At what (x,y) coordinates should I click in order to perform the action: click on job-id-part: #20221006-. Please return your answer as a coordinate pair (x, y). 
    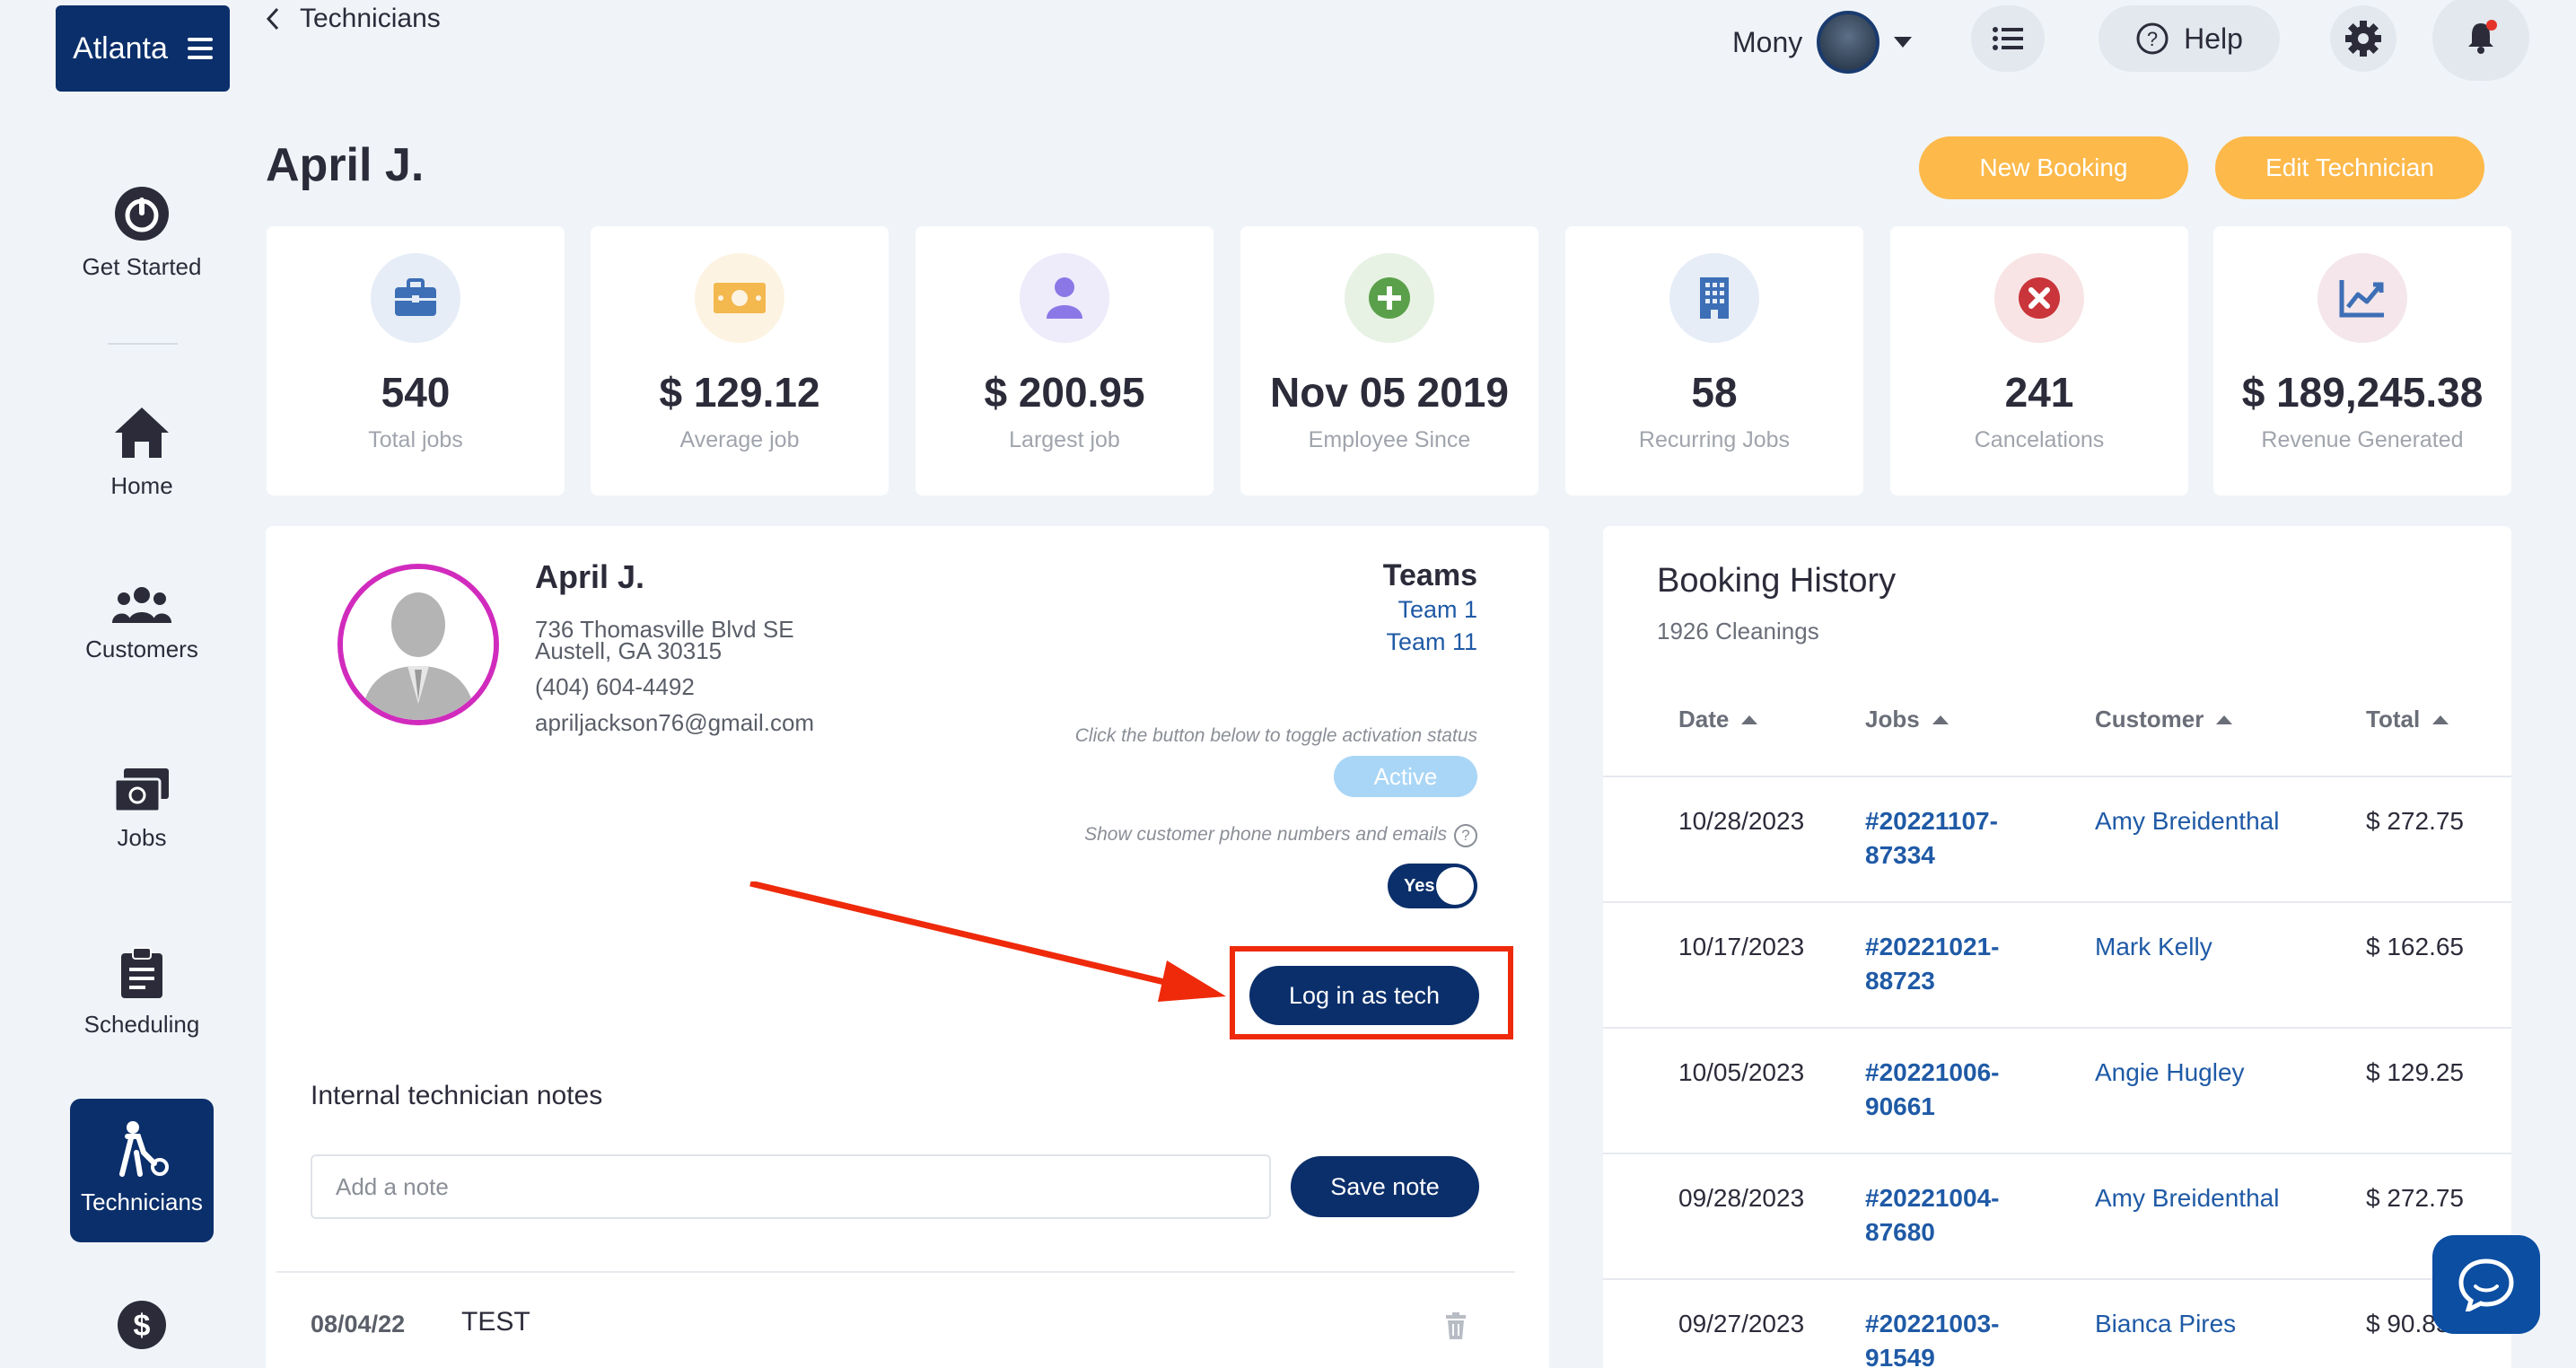
    Looking at the image, I should click on (1932, 1072).